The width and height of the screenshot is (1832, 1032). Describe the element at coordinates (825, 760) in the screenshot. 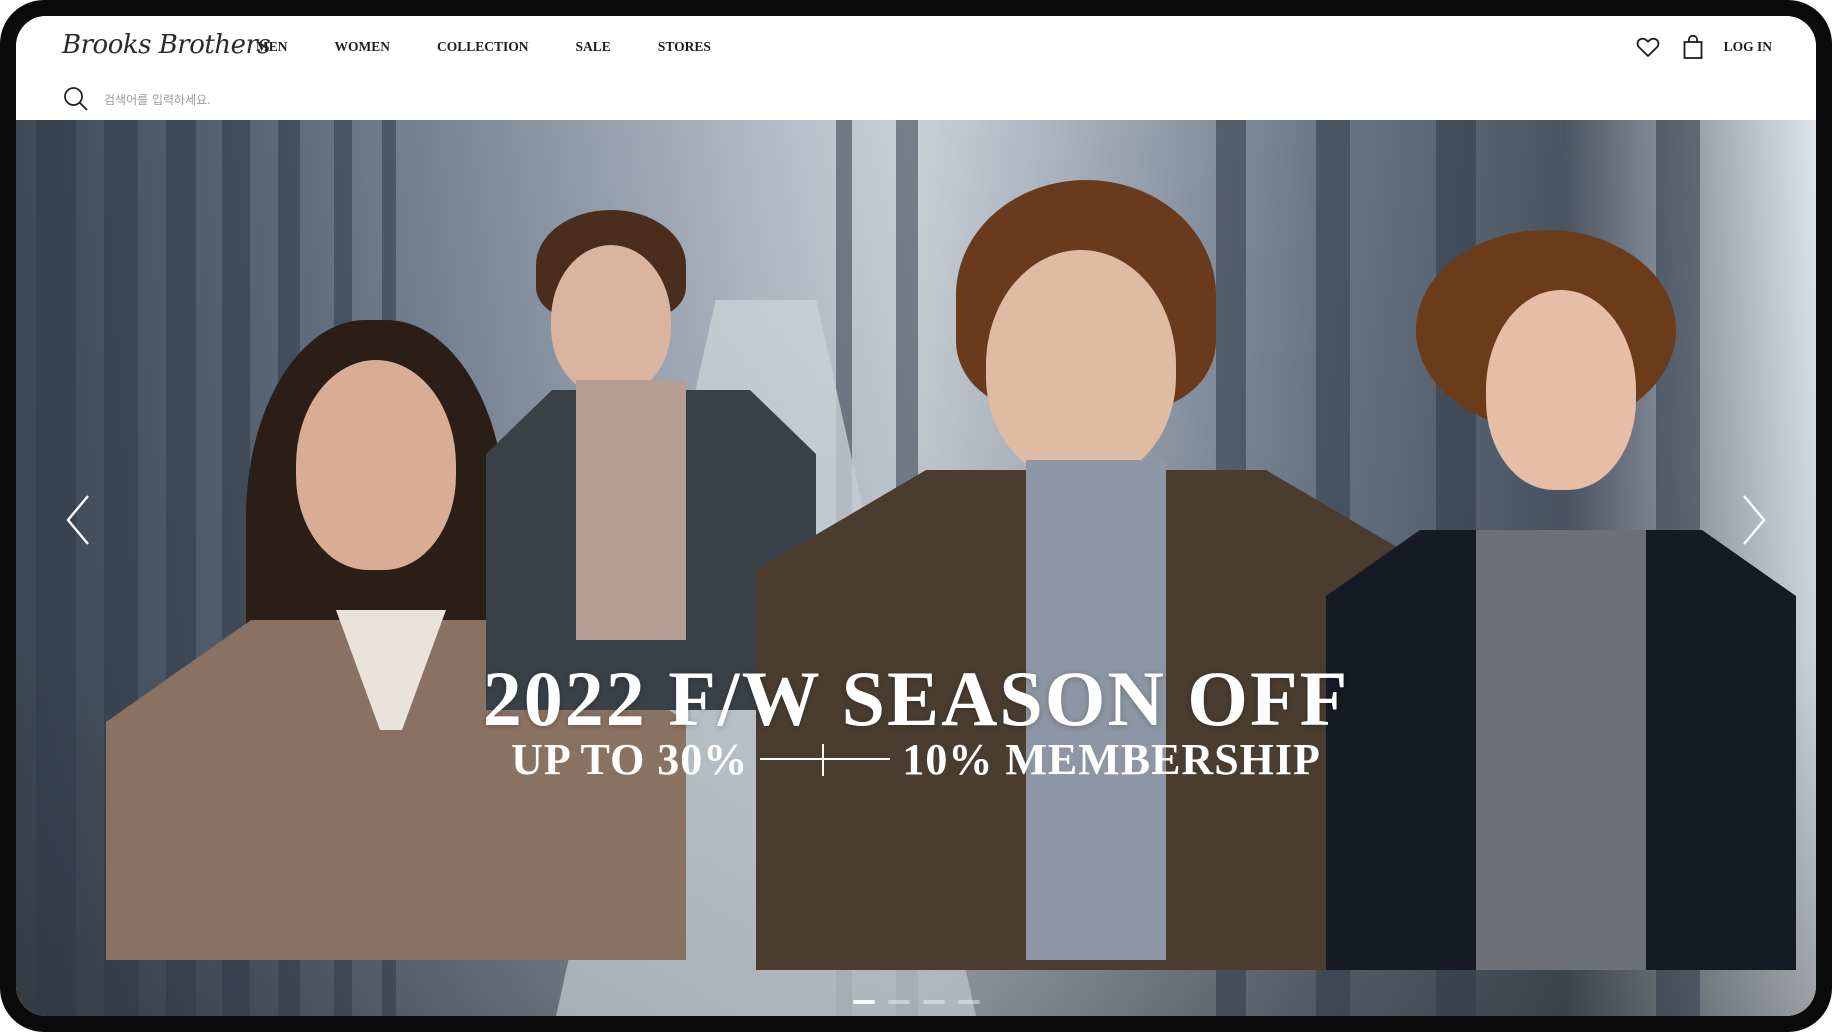

I see `hero-divider` at that location.